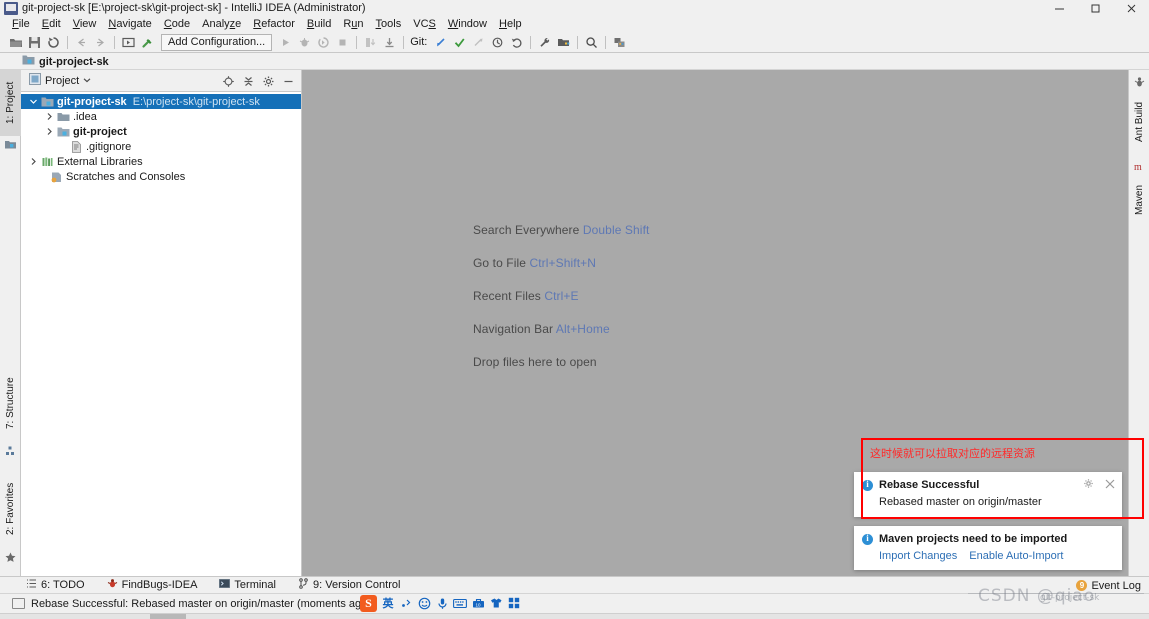 The height and width of the screenshot is (619, 1149). I want to click on minimize-button, so click(1059, 8).